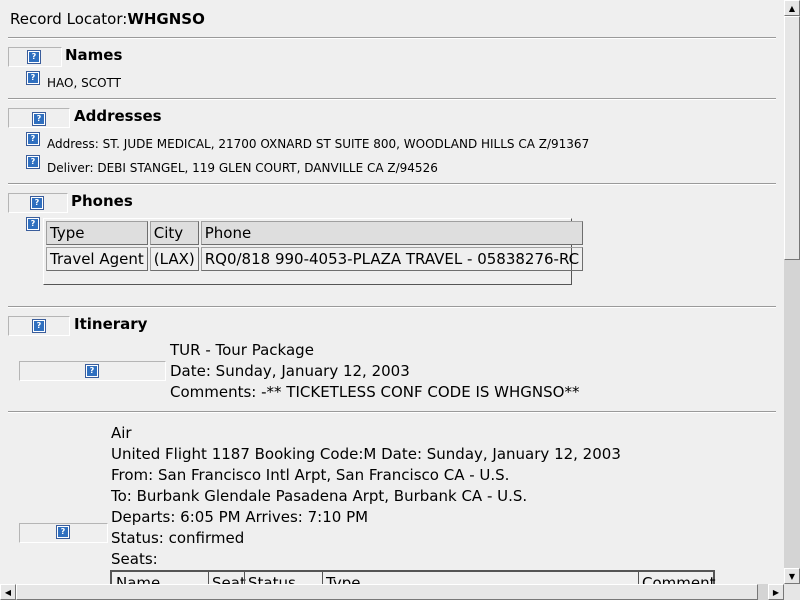  I want to click on column-header: Comment, so click(679, 579).